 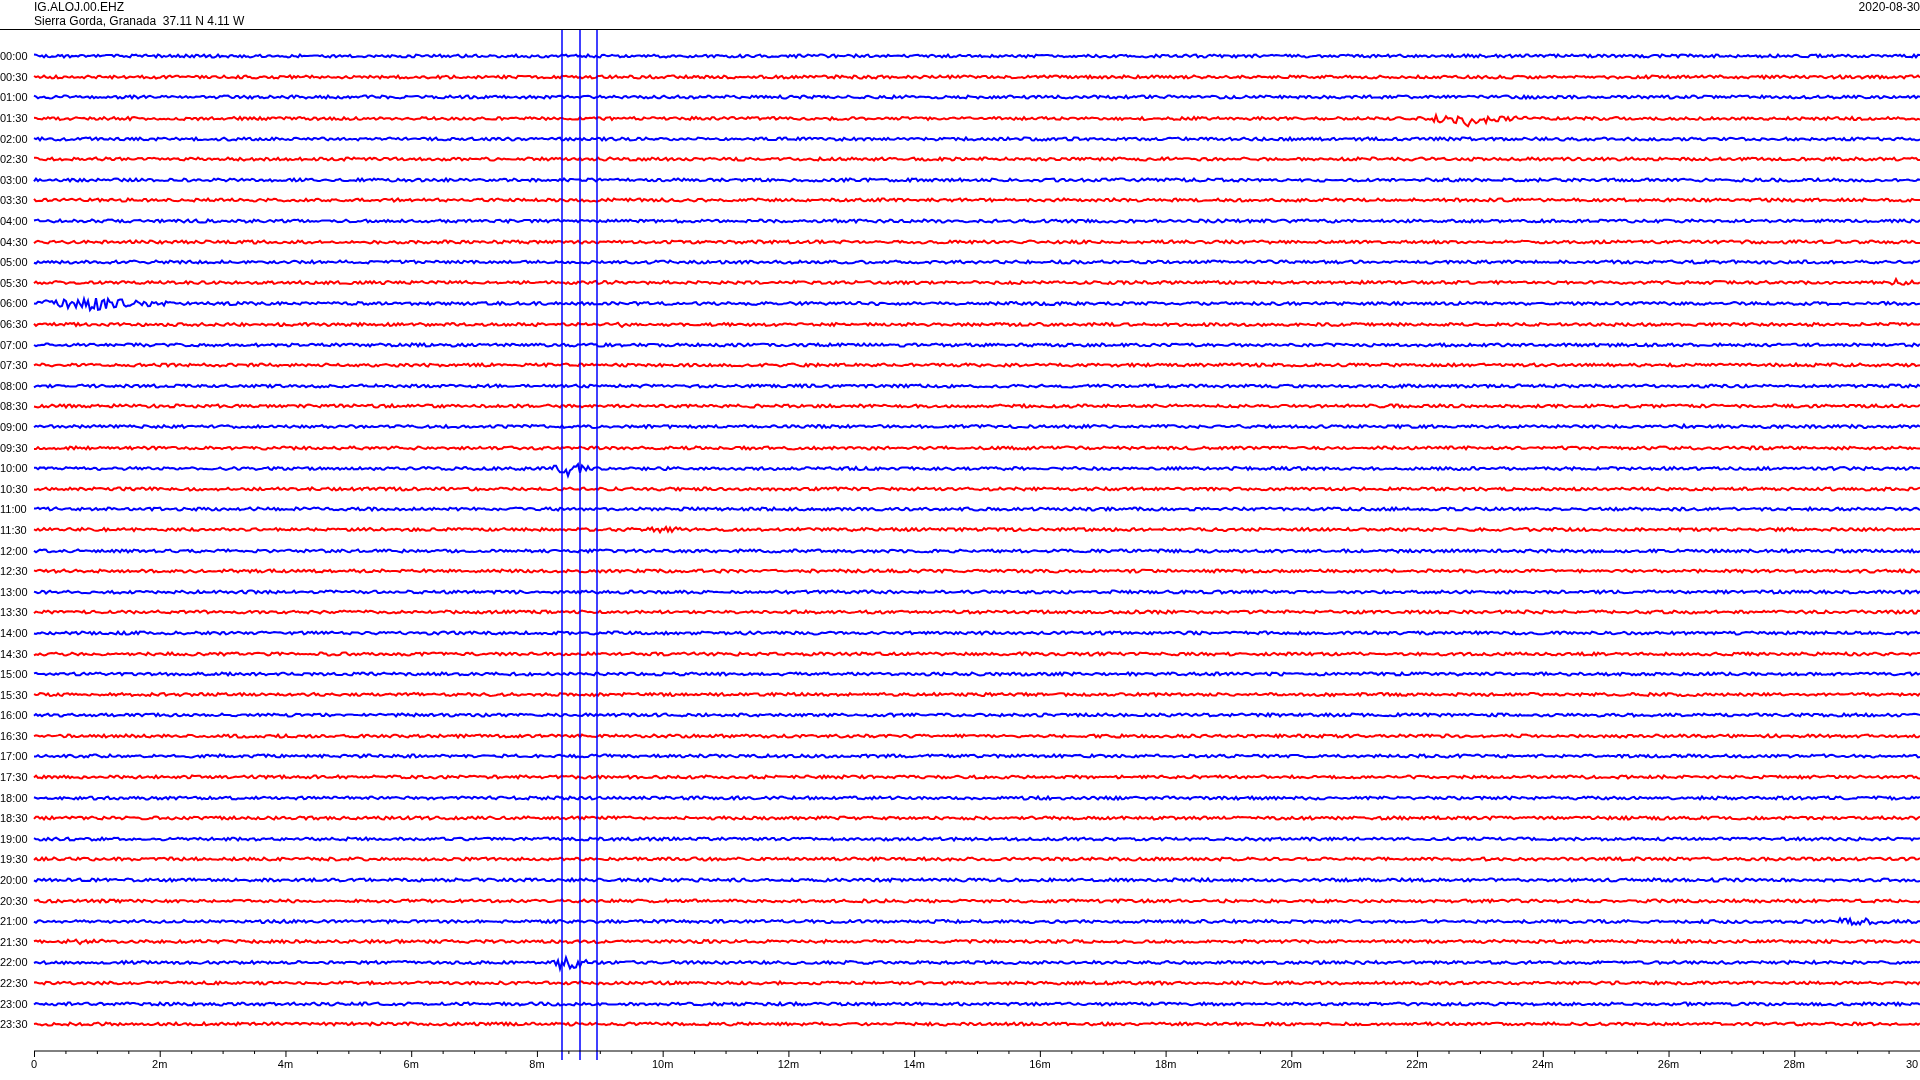 What do you see at coordinates (1794, 1064) in the screenshot?
I see `tick-label: 28m` at bounding box center [1794, 1064].